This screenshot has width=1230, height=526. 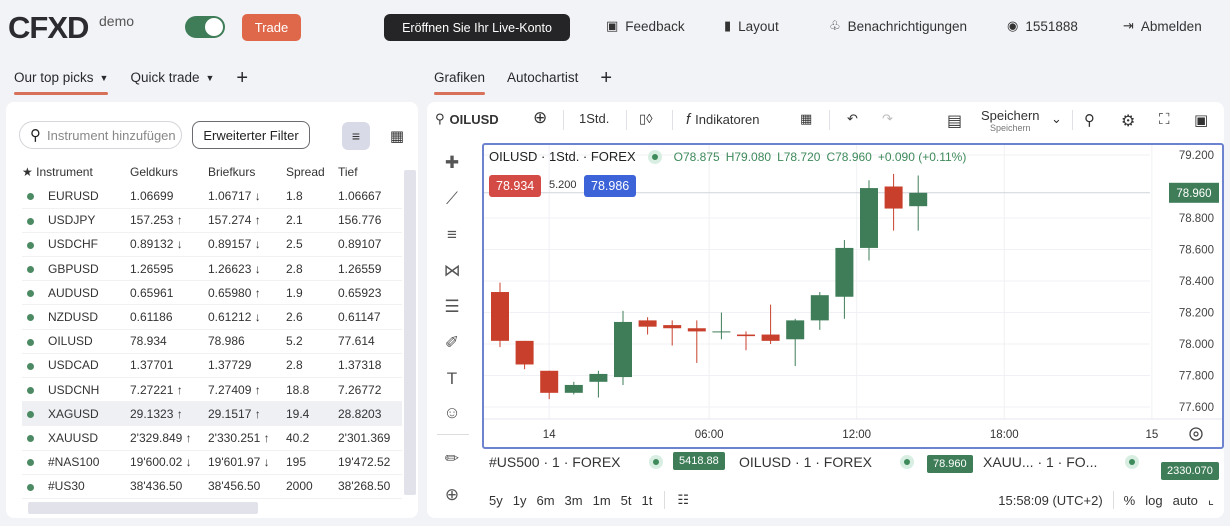 I want to click on chart-type-button: ▯◊, so click(x=646, y=119).